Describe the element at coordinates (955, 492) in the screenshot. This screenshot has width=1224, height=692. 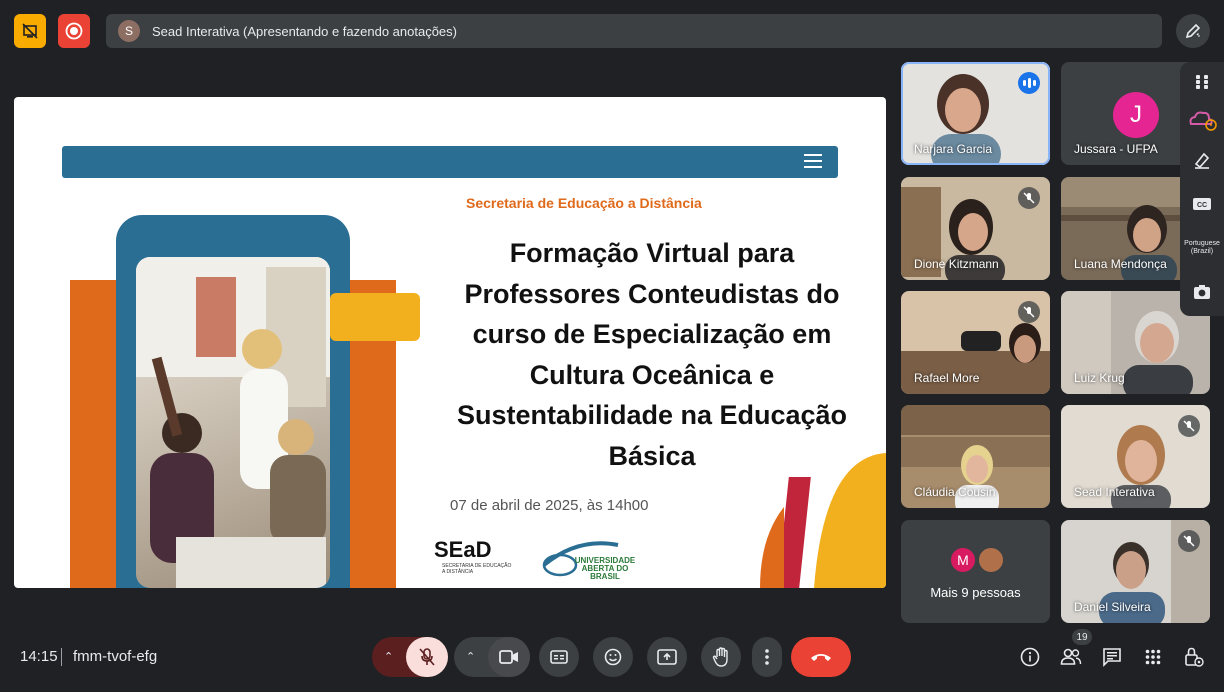
I see `participant-name: Cláudia Cousin` at that location.